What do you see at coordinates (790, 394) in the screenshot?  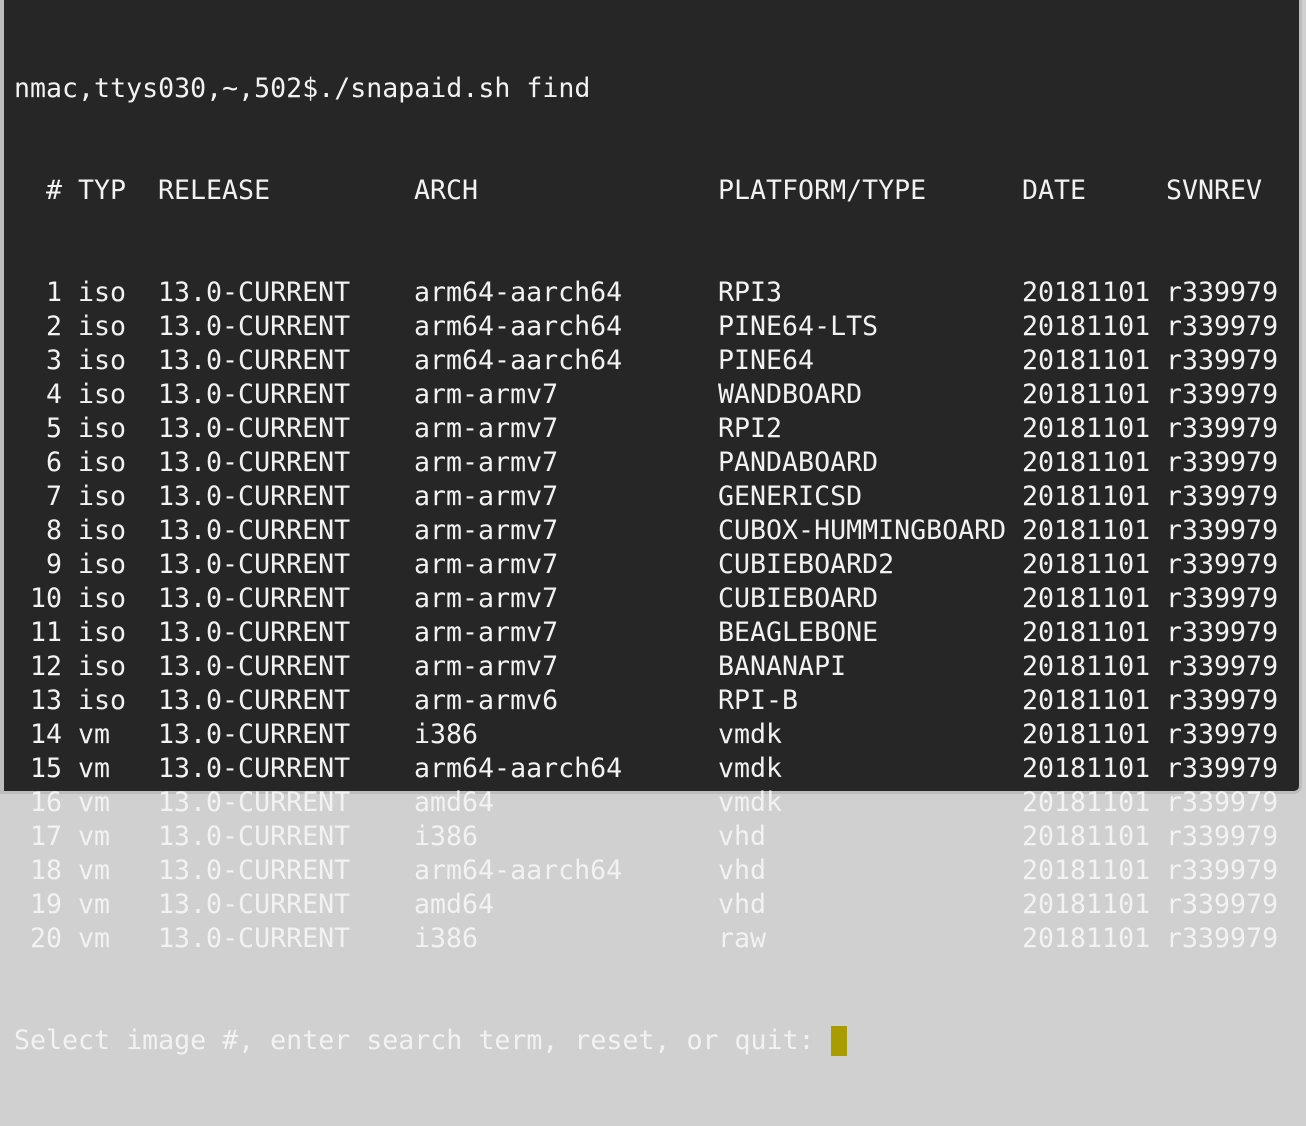 I see `row-platform-type: WANDBOARD` at bounding box center [790, 394].